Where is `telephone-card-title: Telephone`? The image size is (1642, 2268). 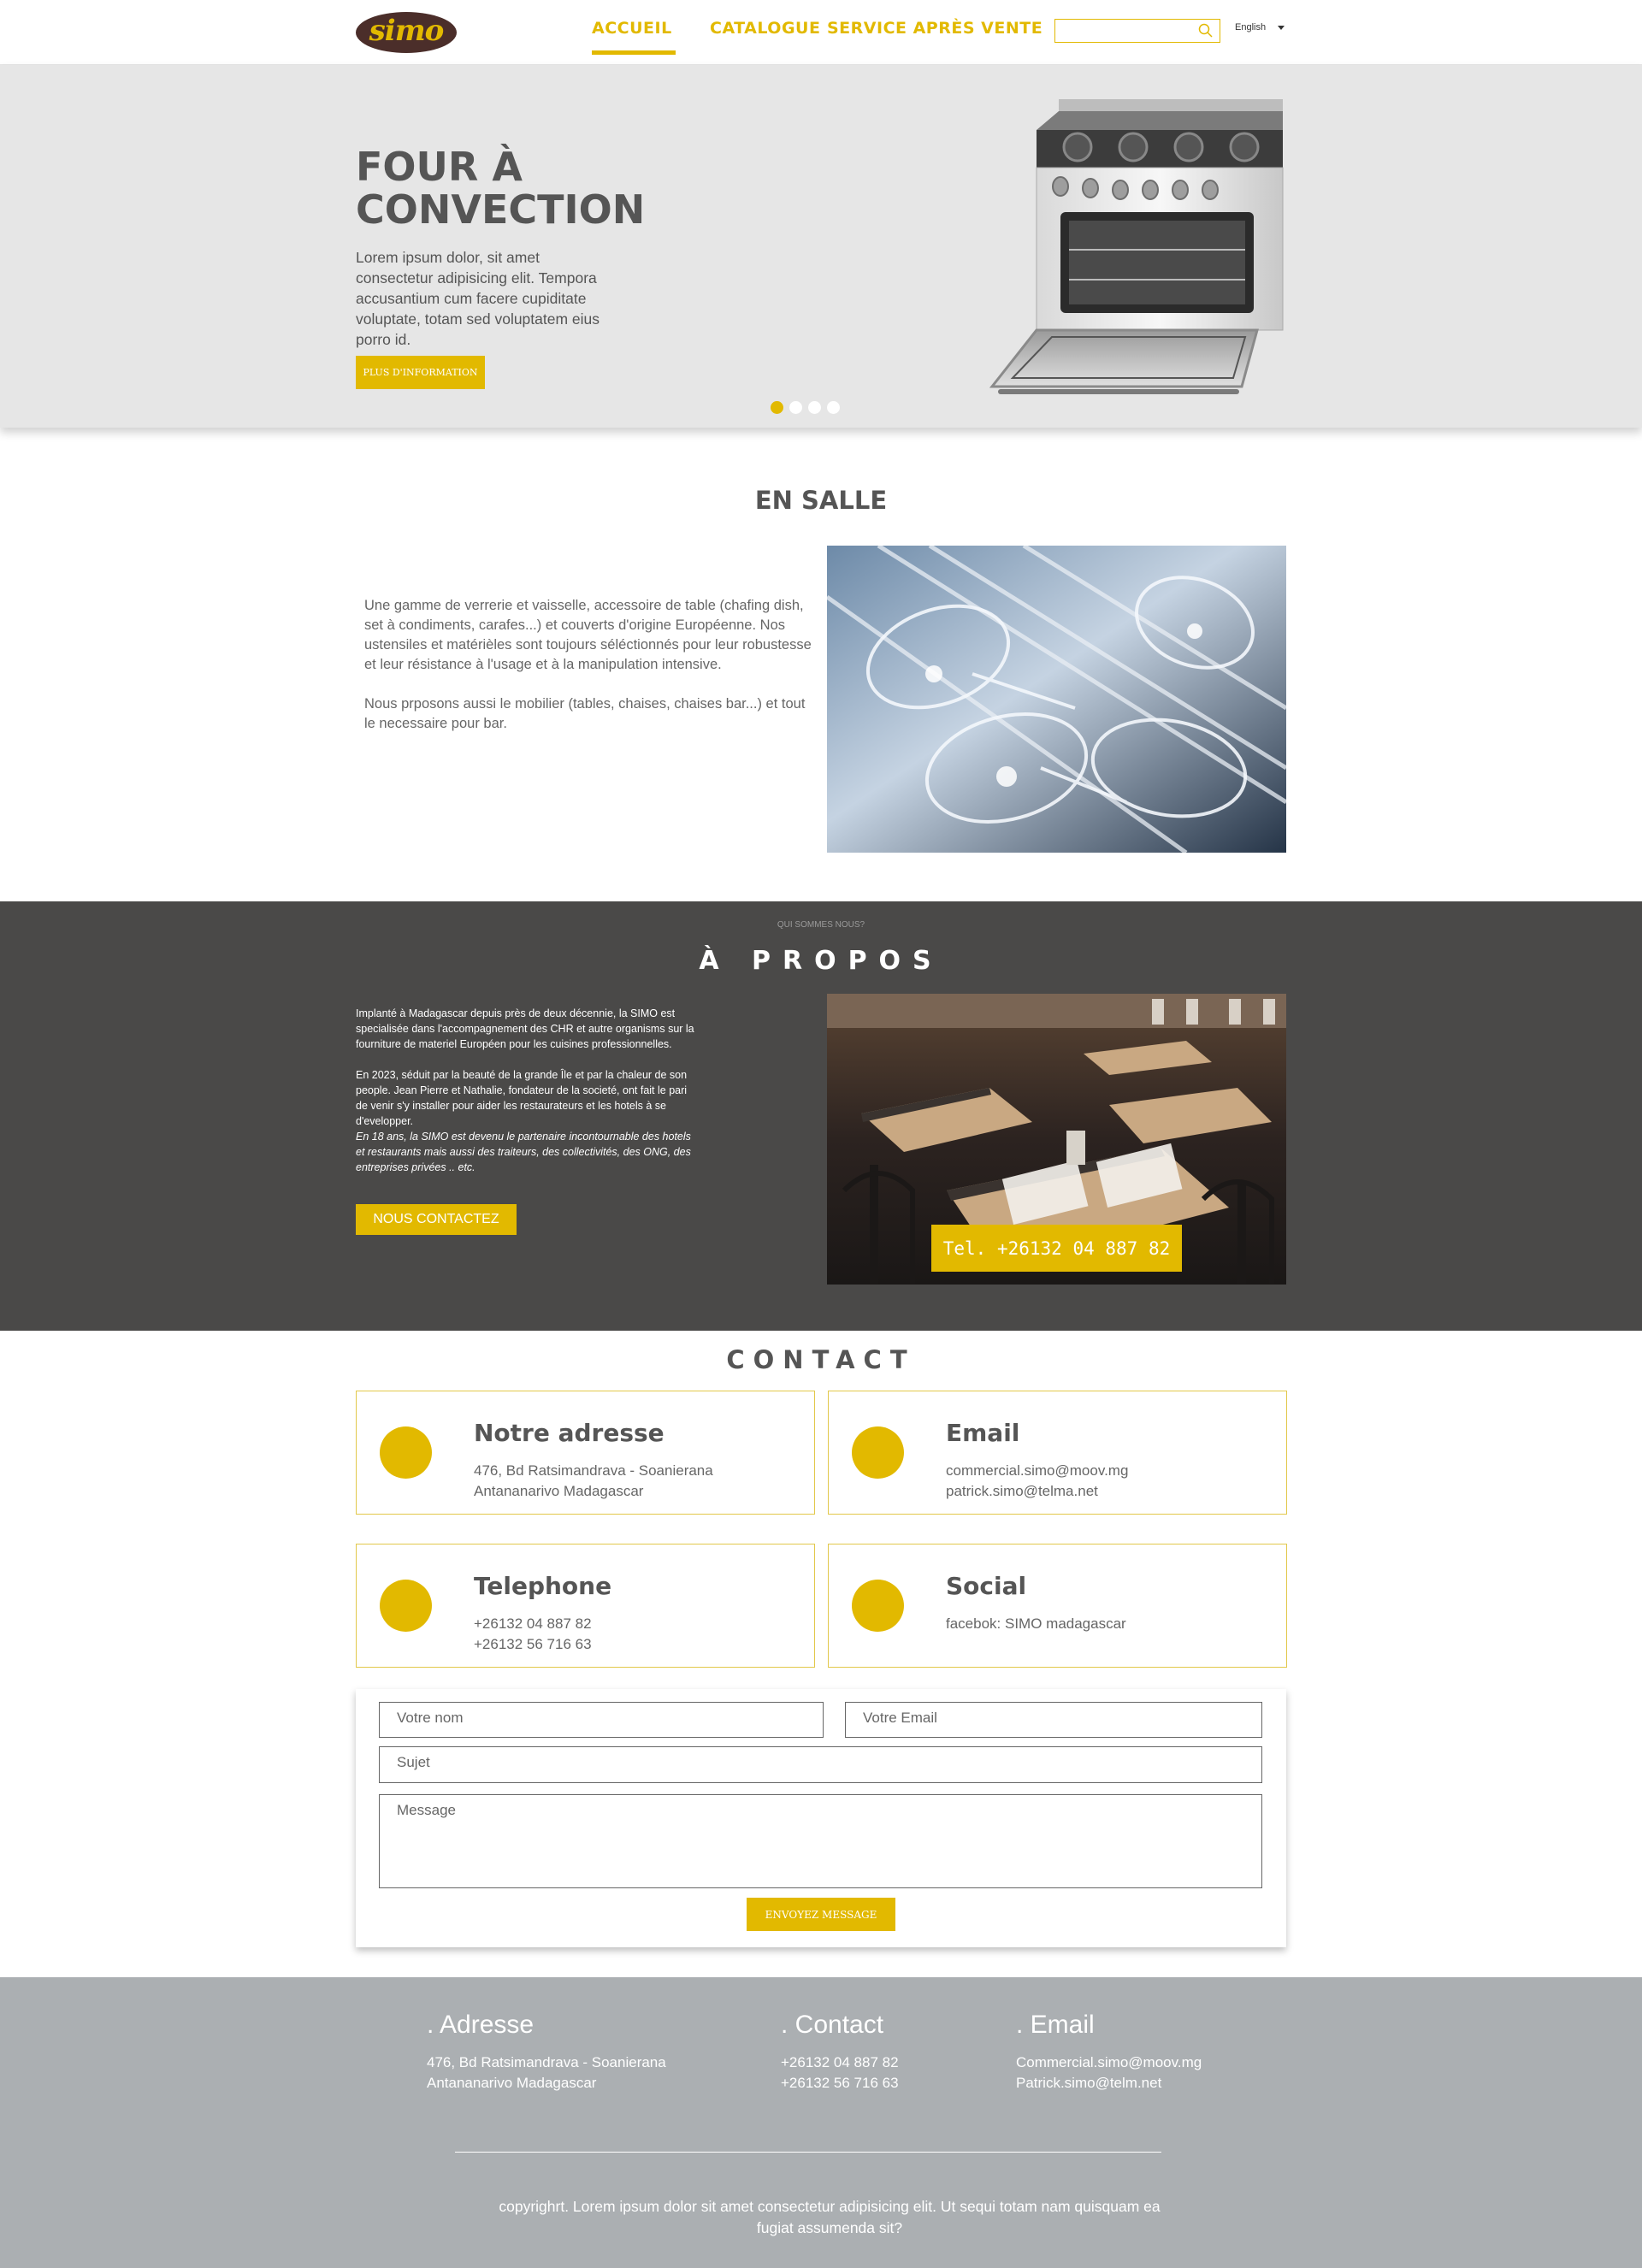 telephone-card-title: Telephone is located at coordinates (543, 1586).